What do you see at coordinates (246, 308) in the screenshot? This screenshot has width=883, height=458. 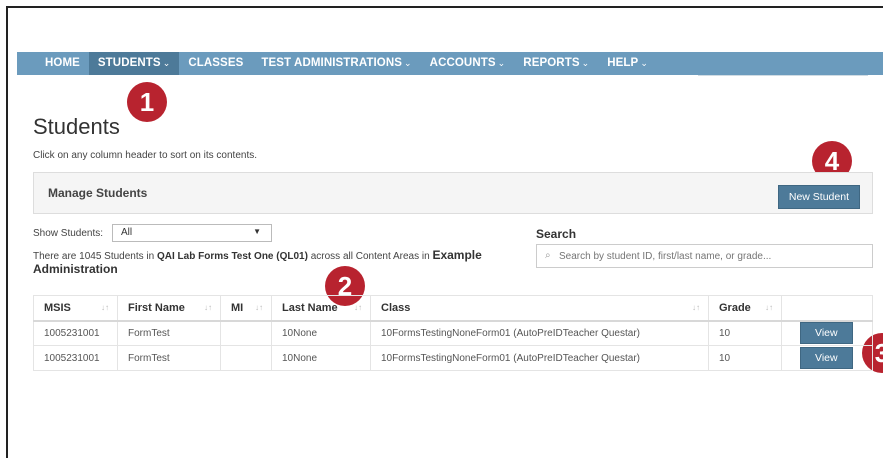 I see `column-header-mi: MI ↓↑` at bounding box center [246, 308].